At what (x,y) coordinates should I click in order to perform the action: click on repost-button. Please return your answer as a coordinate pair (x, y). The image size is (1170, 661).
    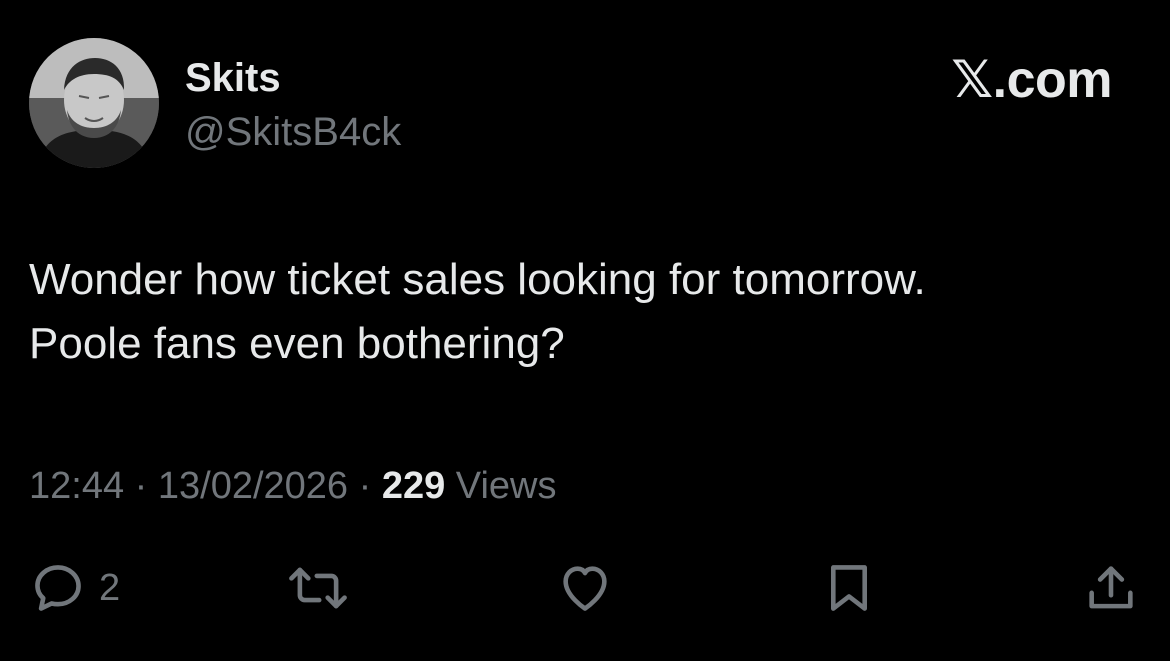
    Looking at the image, I should click on (318, 588).